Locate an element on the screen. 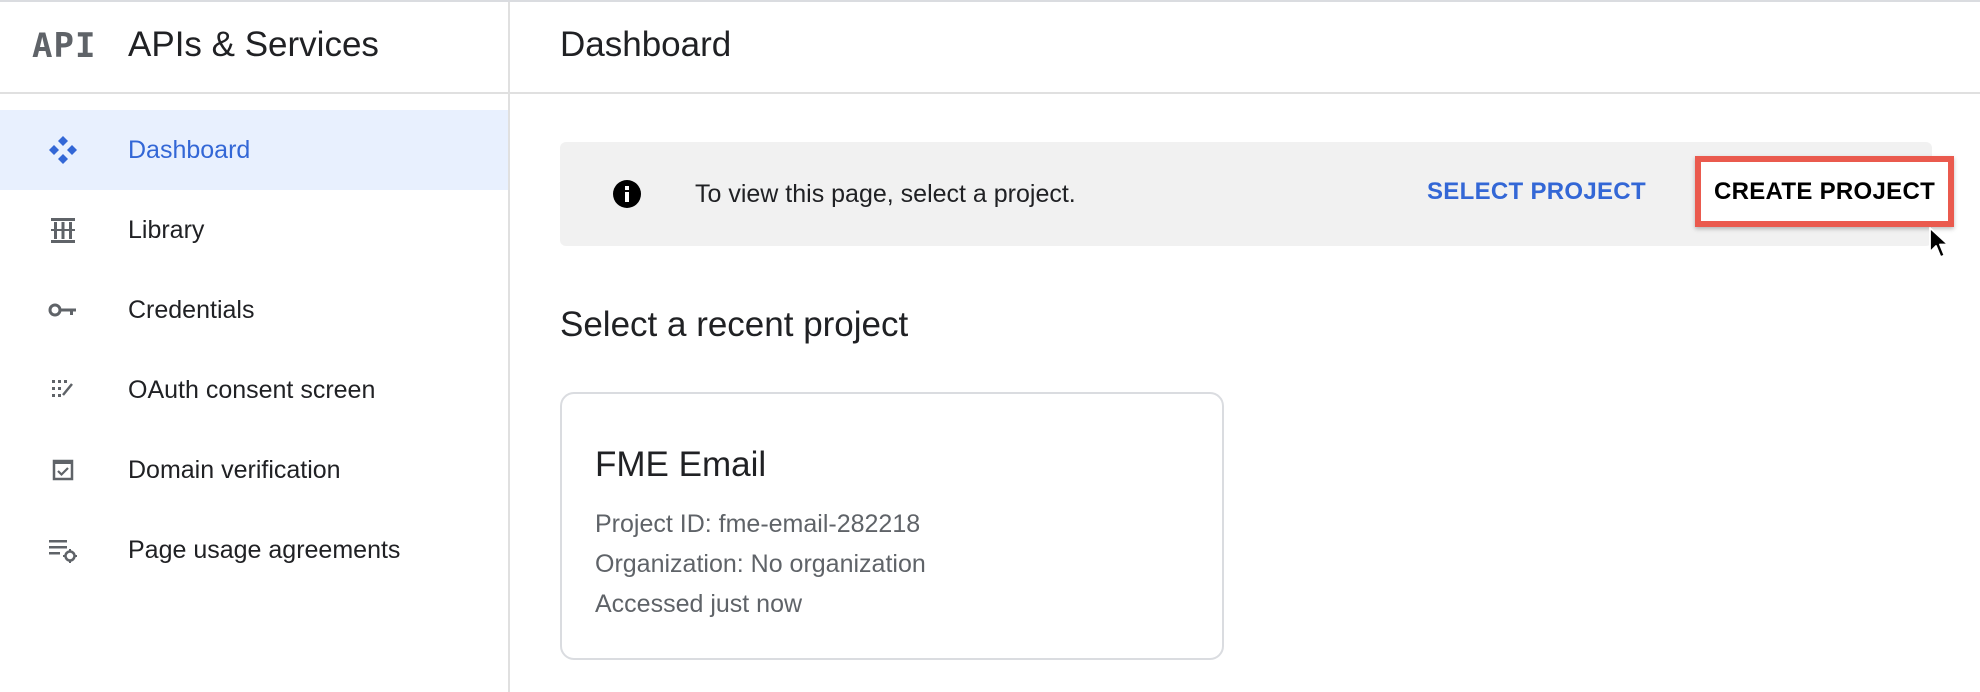 Image resolution: width=1980 pixels, height=692 pixels. sidebar-item-label: Domain verification is located at coordinates (234, 469).